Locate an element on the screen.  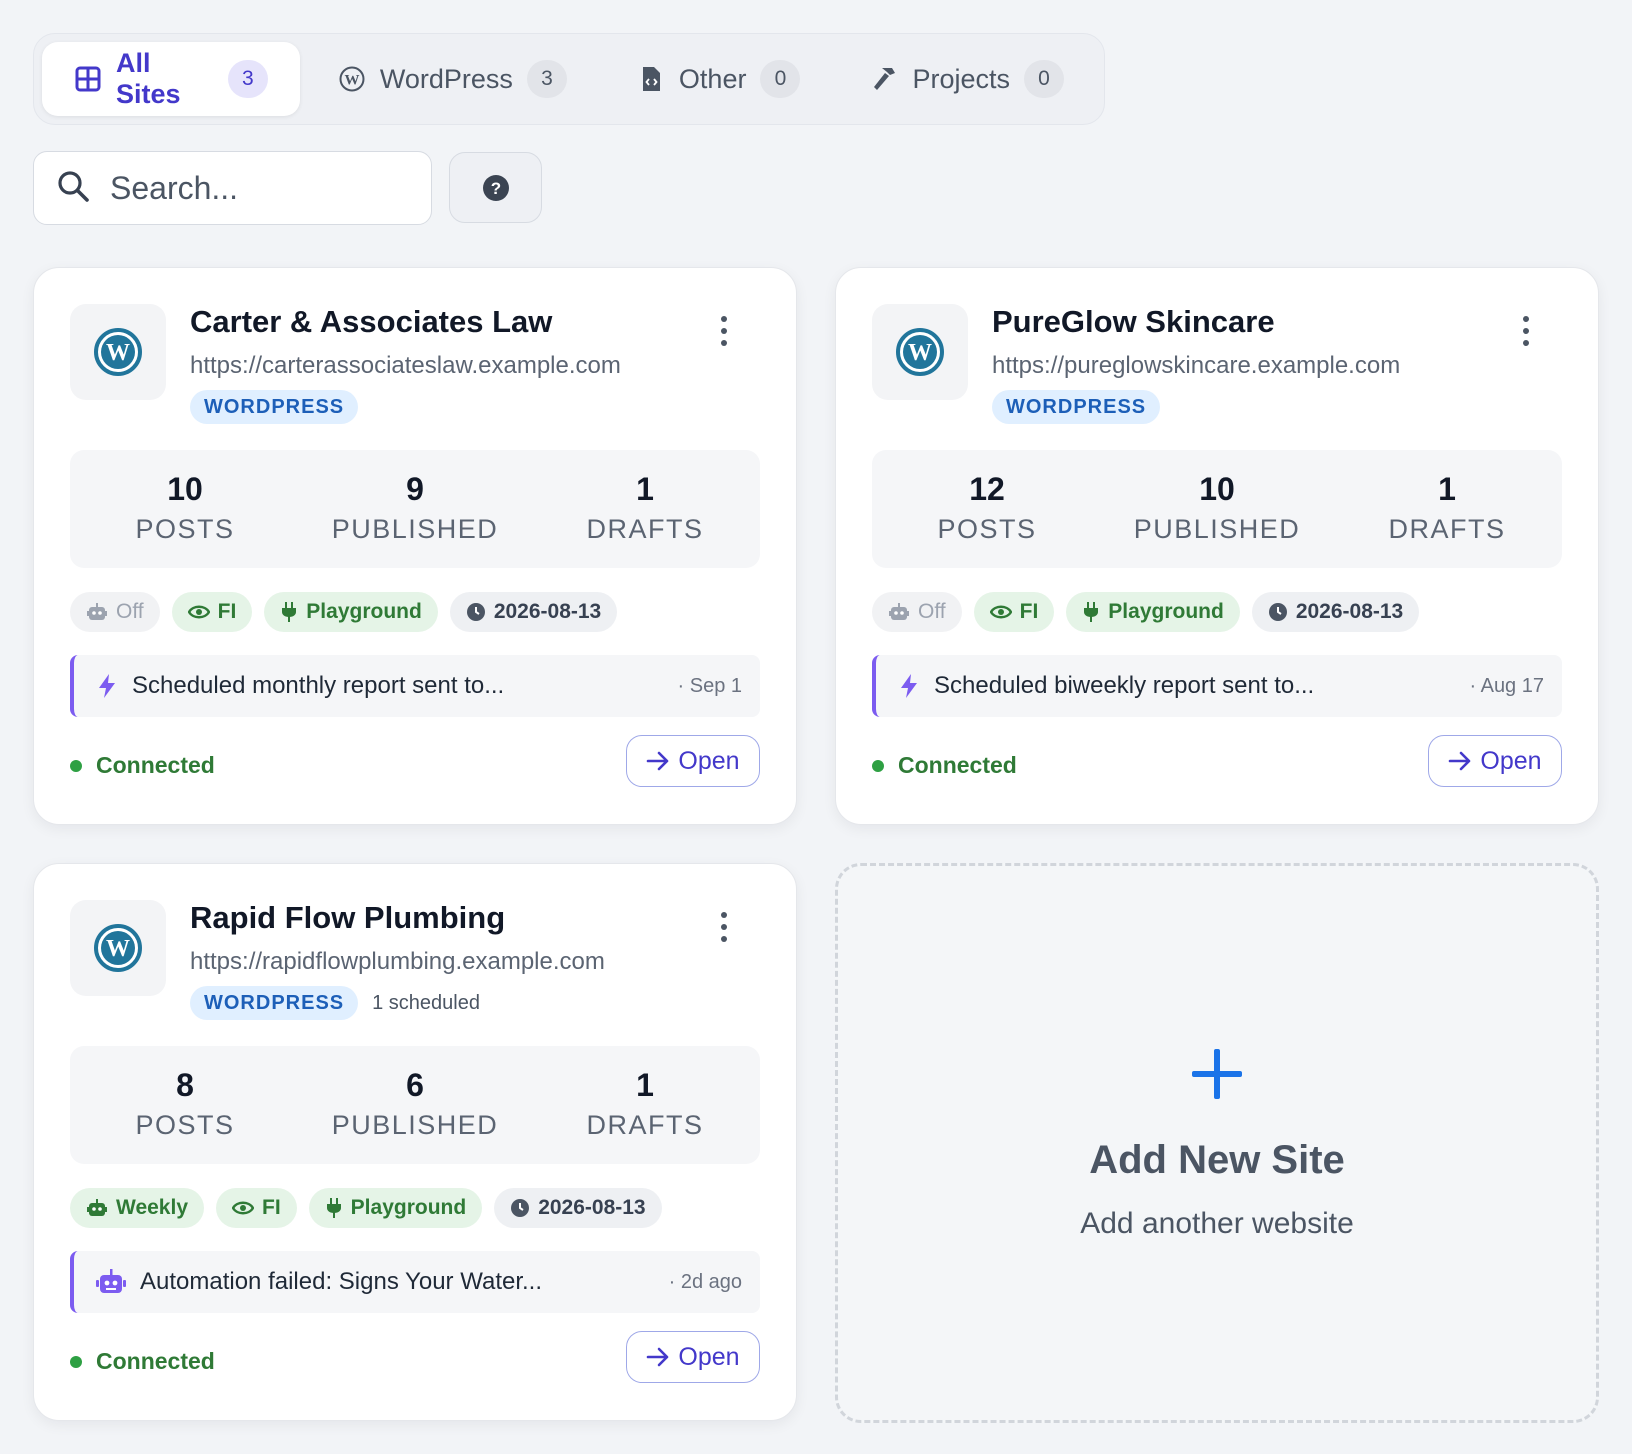
site-url: https://pureglowskincare.example.com is located at coordinates (1196, 366).